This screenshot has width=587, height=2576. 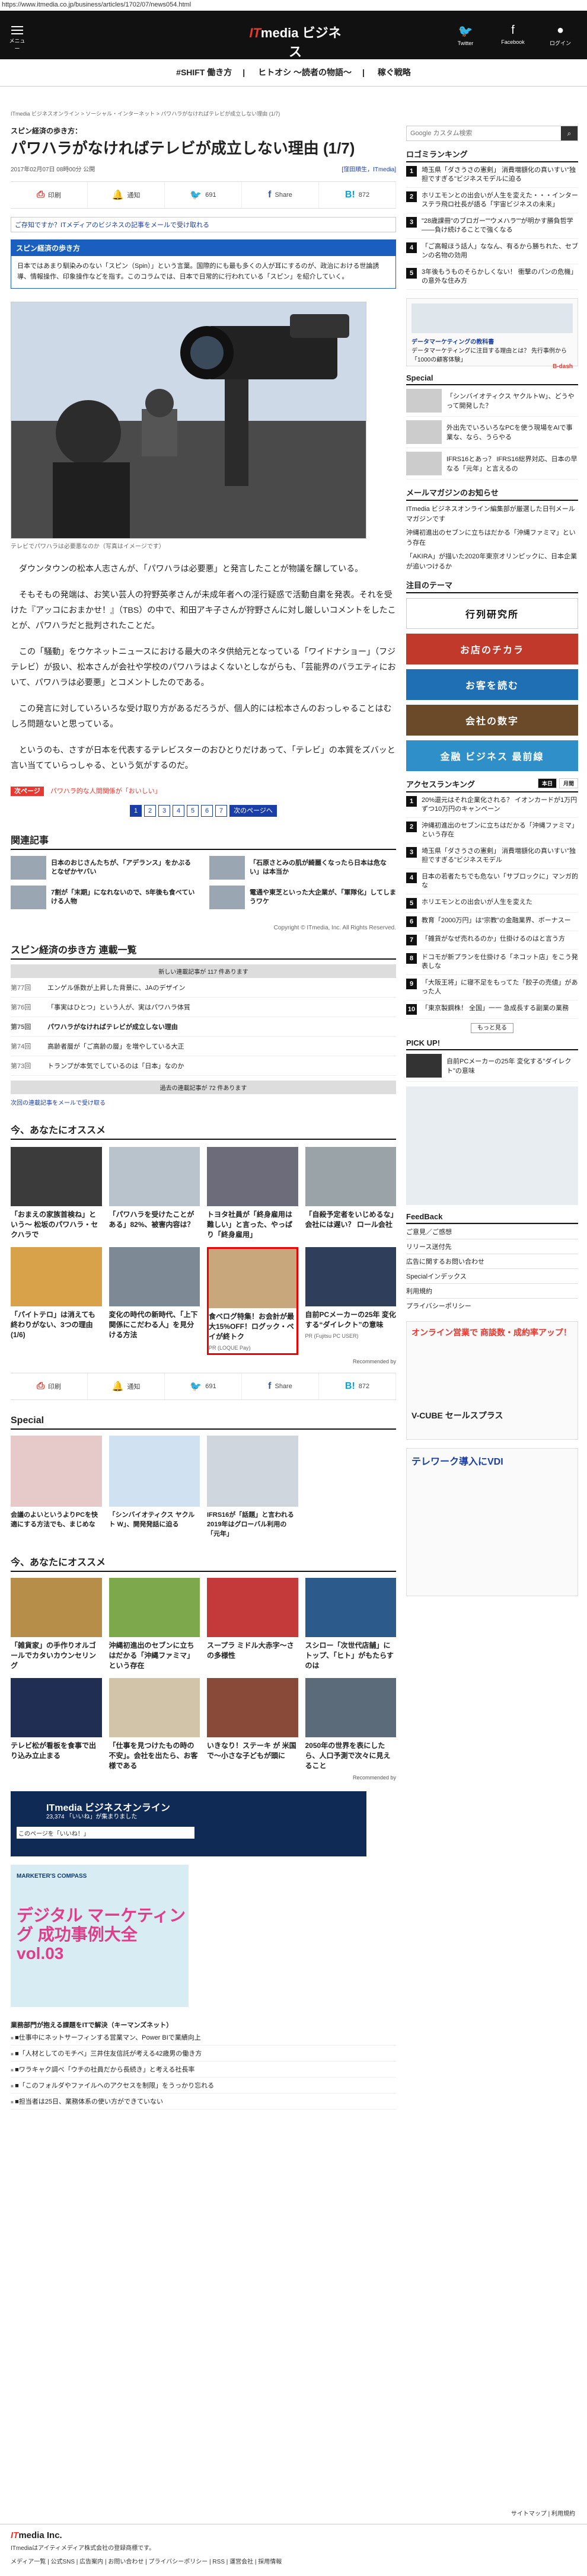 What do you see at coordinates (204, 1007) in the screenshot?
I see `series-row: 第76回 「事実はひとつ」という人が、実はパワハラ体質` at bounding box center [204, 1007].